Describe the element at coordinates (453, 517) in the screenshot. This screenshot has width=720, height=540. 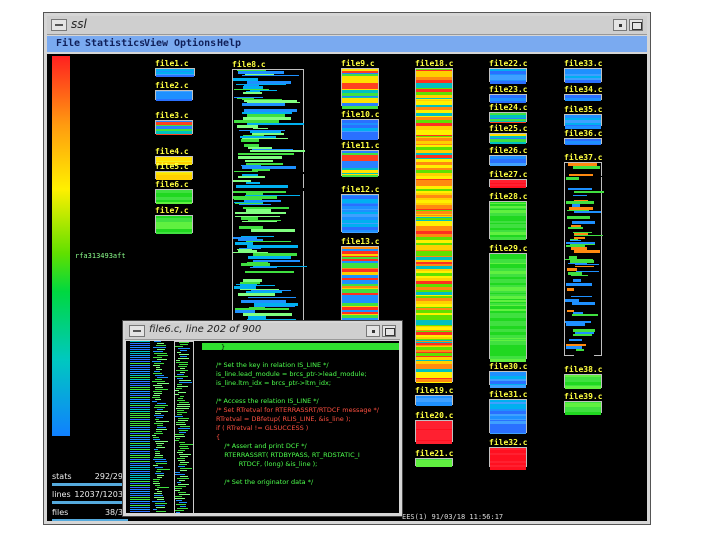
I see `timestamp: EES(1) 91/03/18 11:56:17` at that location.